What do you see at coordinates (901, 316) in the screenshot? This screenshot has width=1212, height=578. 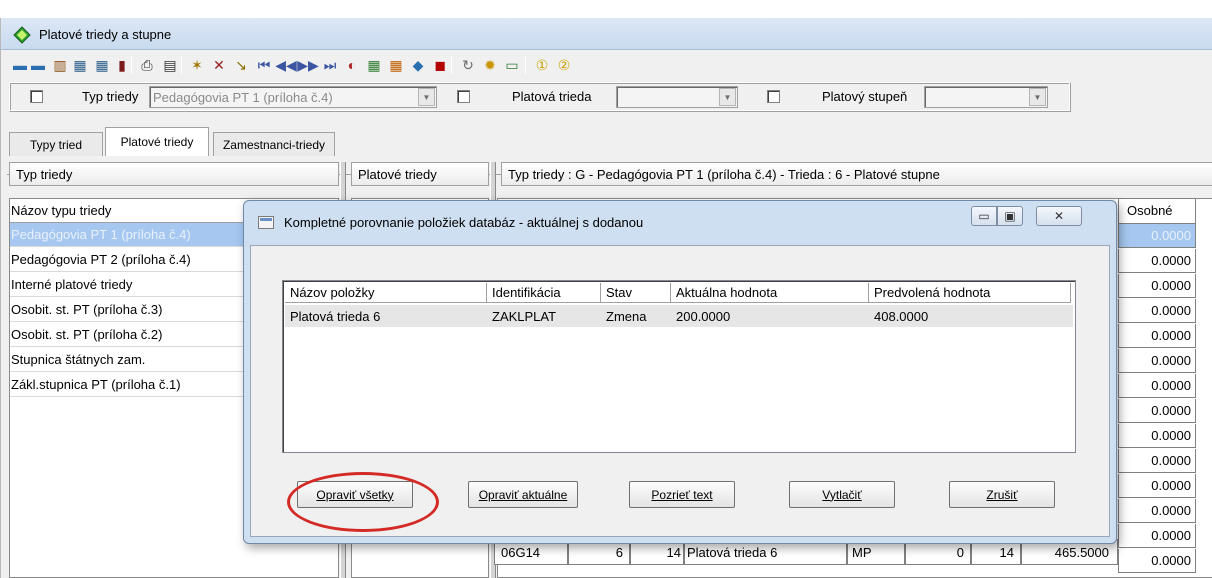 I see `cell-predvolena: 408.0000` at bounding box center [901, 316].